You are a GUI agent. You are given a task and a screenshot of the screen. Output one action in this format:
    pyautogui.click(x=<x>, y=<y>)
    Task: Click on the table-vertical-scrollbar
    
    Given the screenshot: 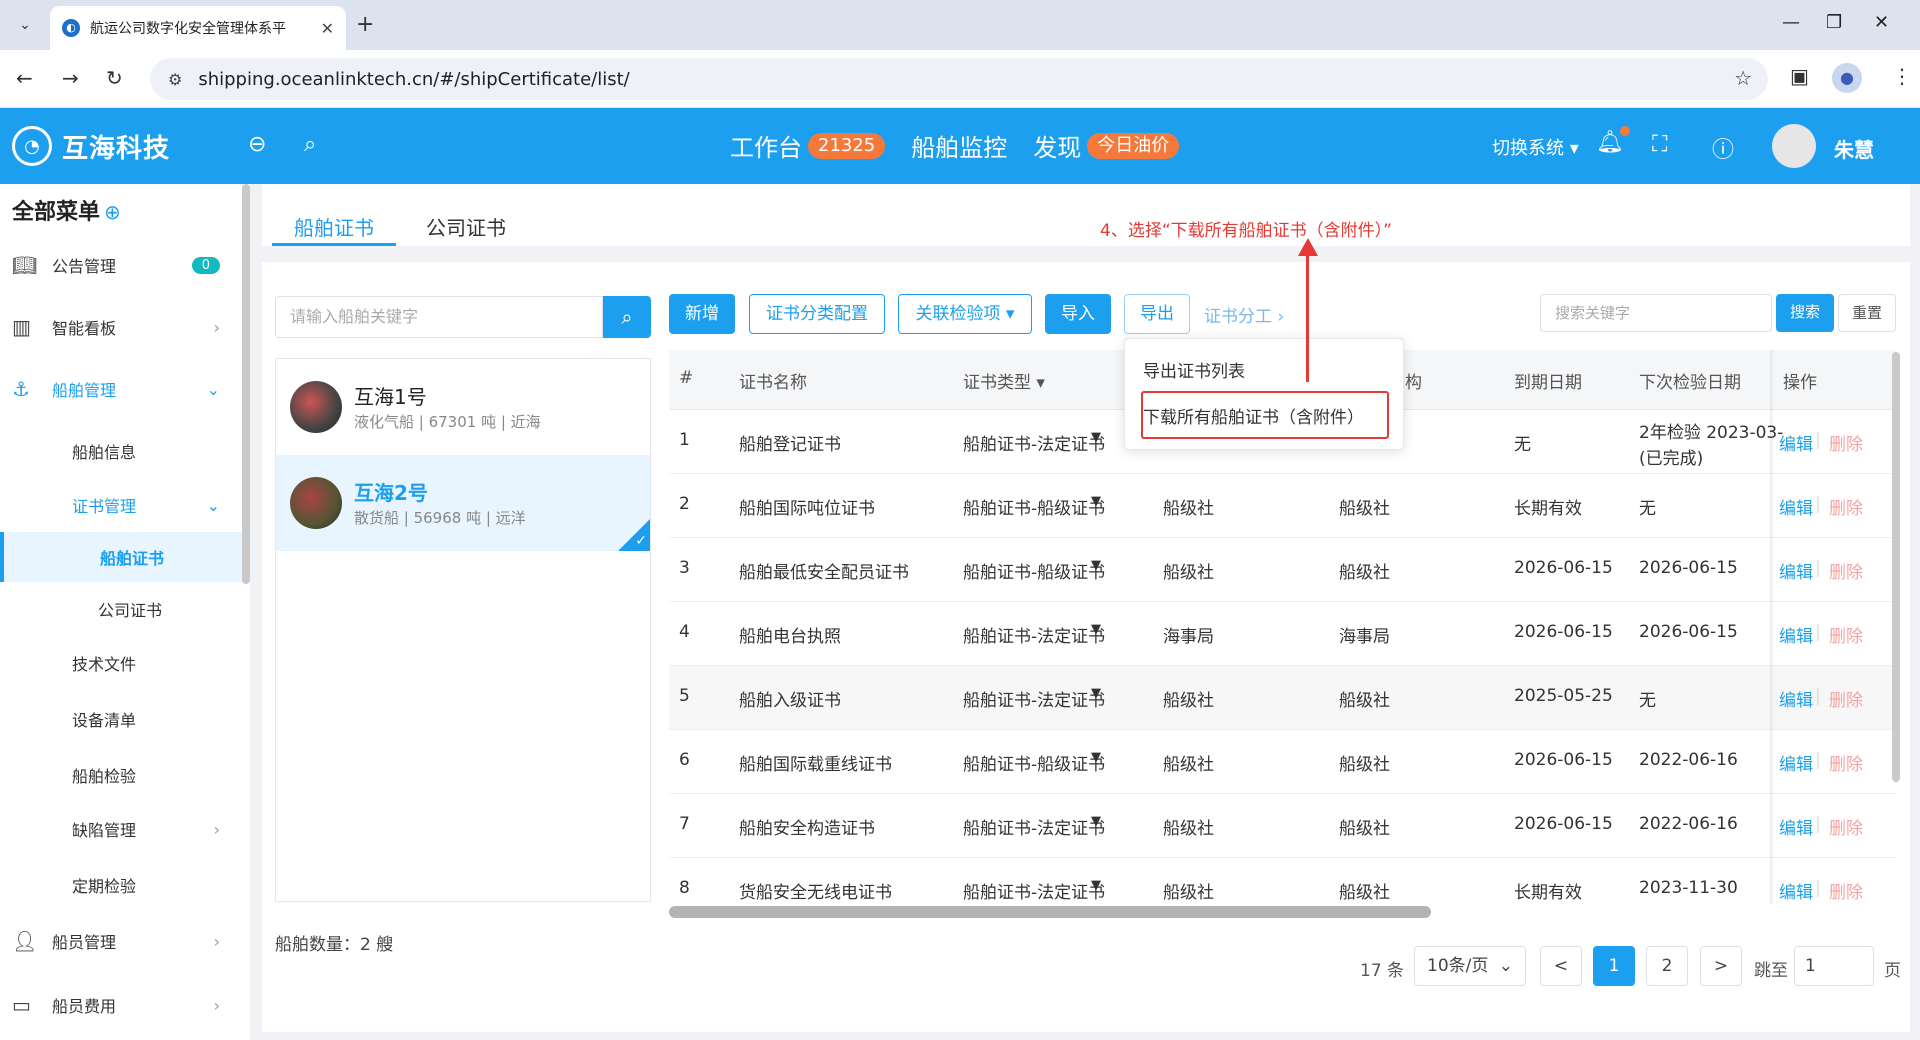 What is the action you would take?
    pyautogui.click(x=1896, y=567)
    